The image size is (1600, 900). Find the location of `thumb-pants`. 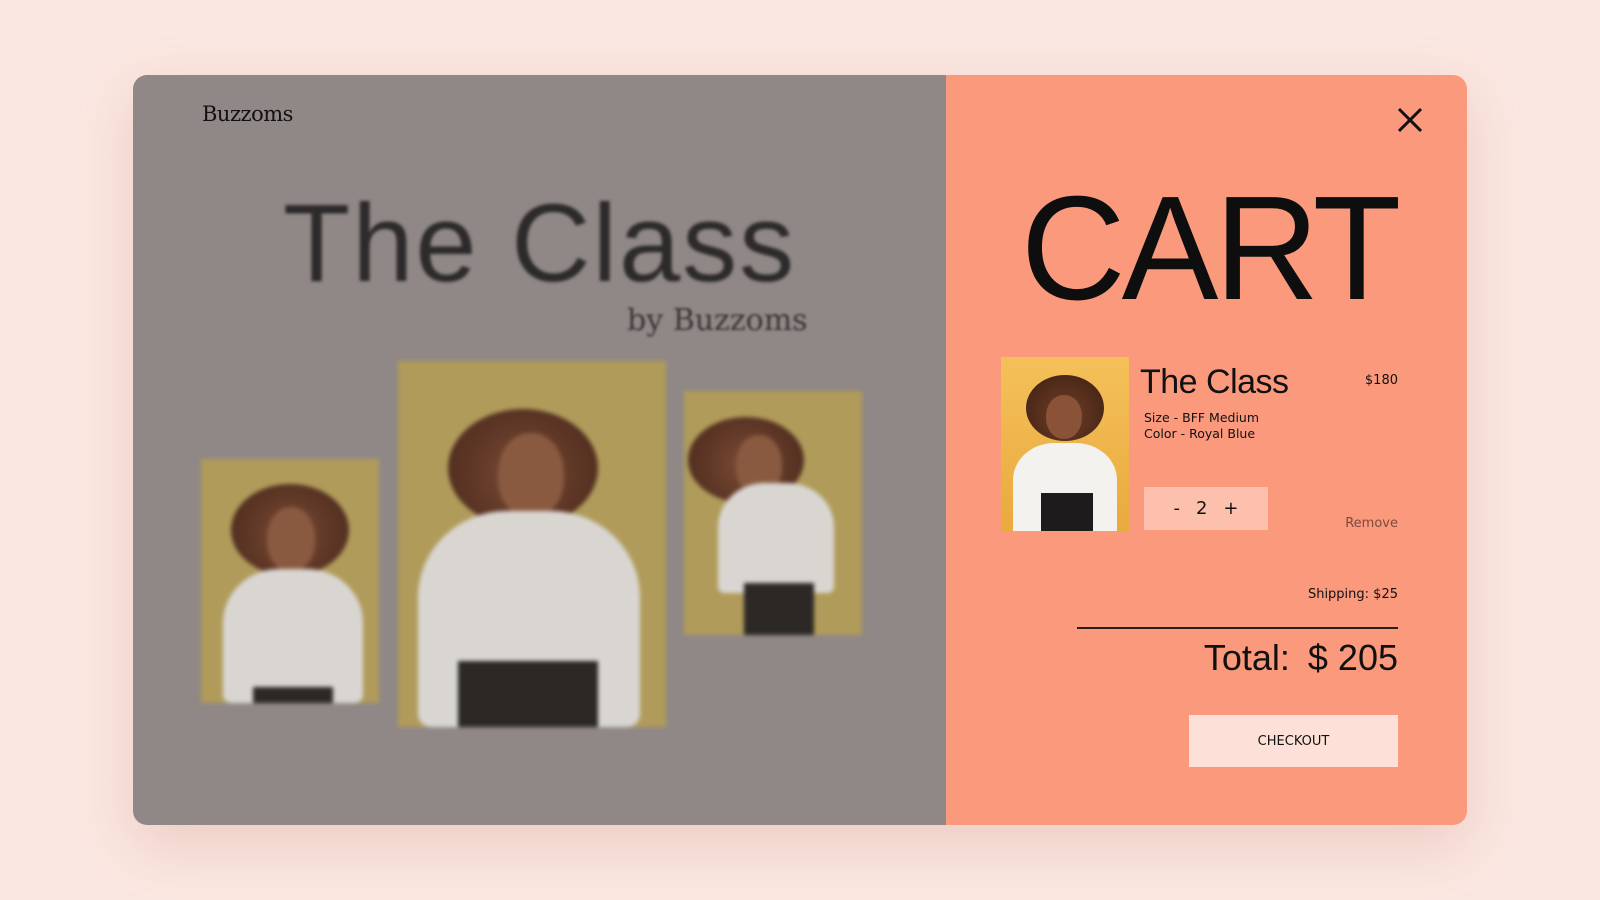

thumb-pants is located at coordinates (1067, 512).